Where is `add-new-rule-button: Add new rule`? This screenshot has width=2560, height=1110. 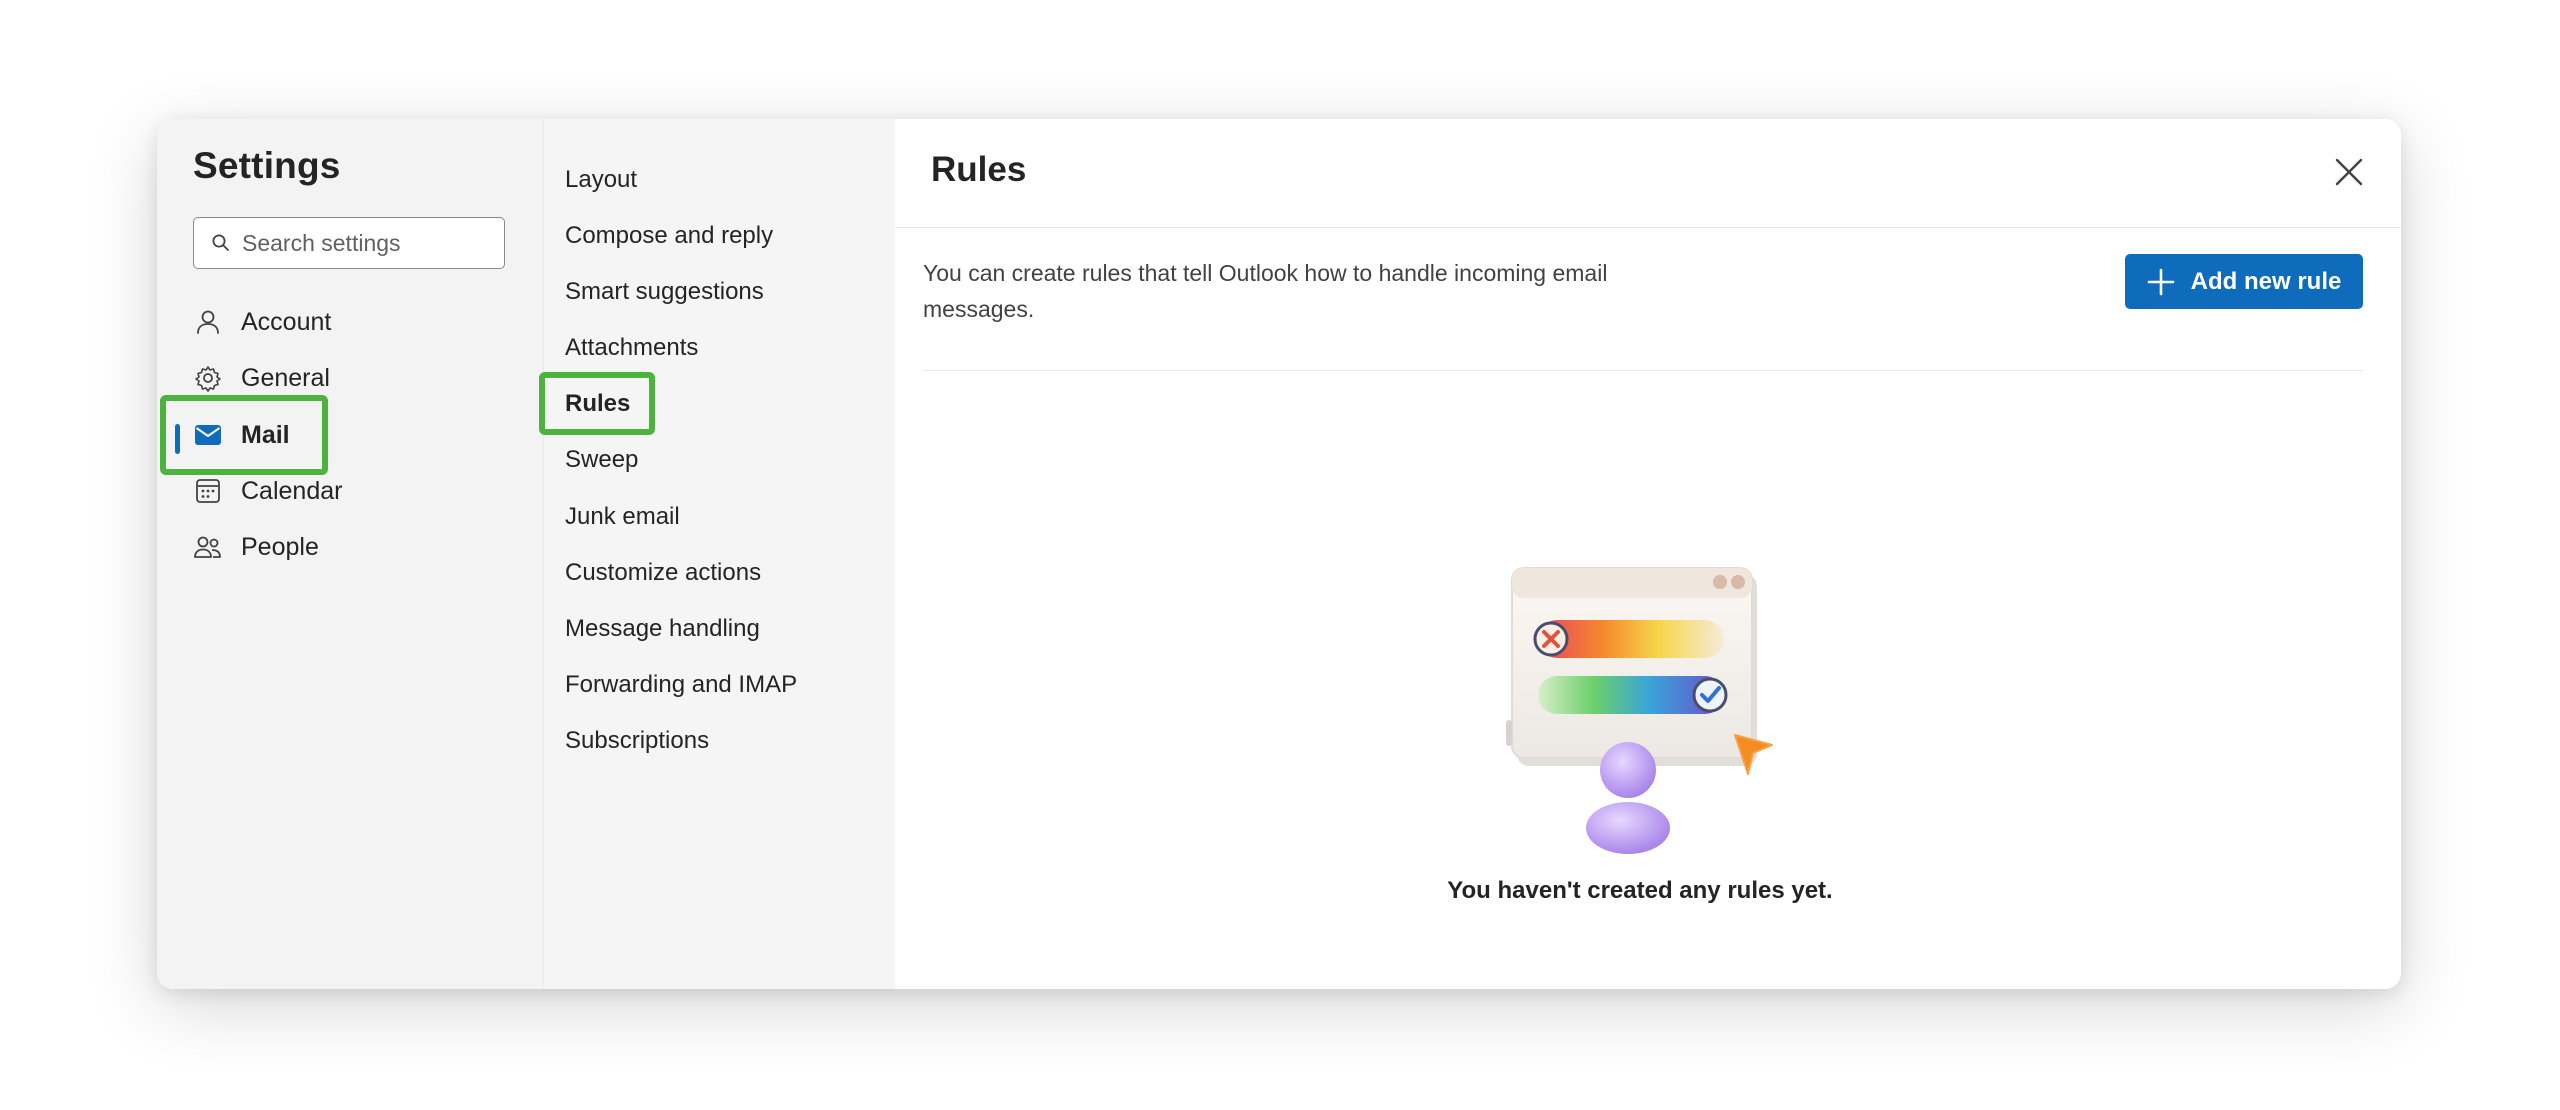
add-new-rule-button: Add new rule is located at coordinates (2244, 281).